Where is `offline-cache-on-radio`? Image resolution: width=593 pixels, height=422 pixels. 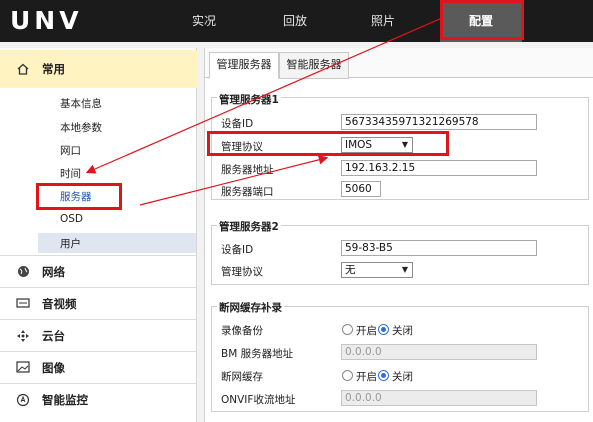
offline-cache-on-radio is located at coordinates (347, 375).